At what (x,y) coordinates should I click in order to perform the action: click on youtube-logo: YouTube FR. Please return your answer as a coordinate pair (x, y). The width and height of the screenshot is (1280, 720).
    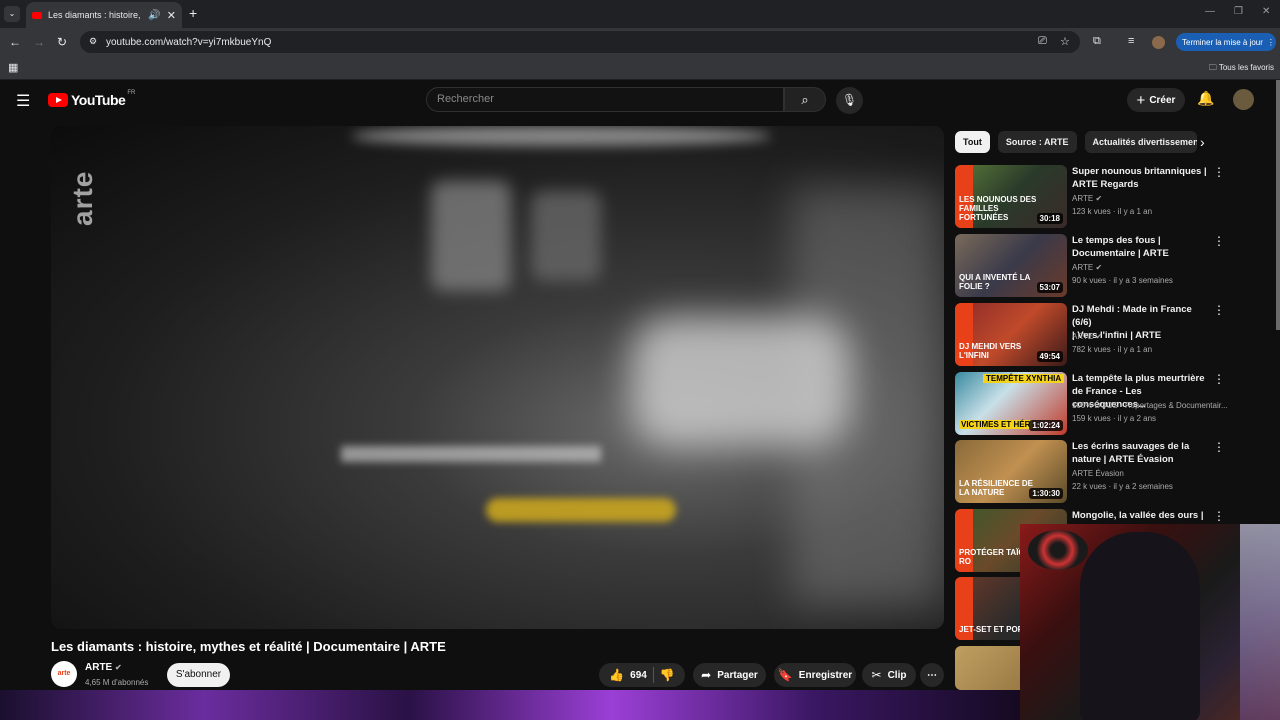
    Looking at the image, I should click on (92, 99).